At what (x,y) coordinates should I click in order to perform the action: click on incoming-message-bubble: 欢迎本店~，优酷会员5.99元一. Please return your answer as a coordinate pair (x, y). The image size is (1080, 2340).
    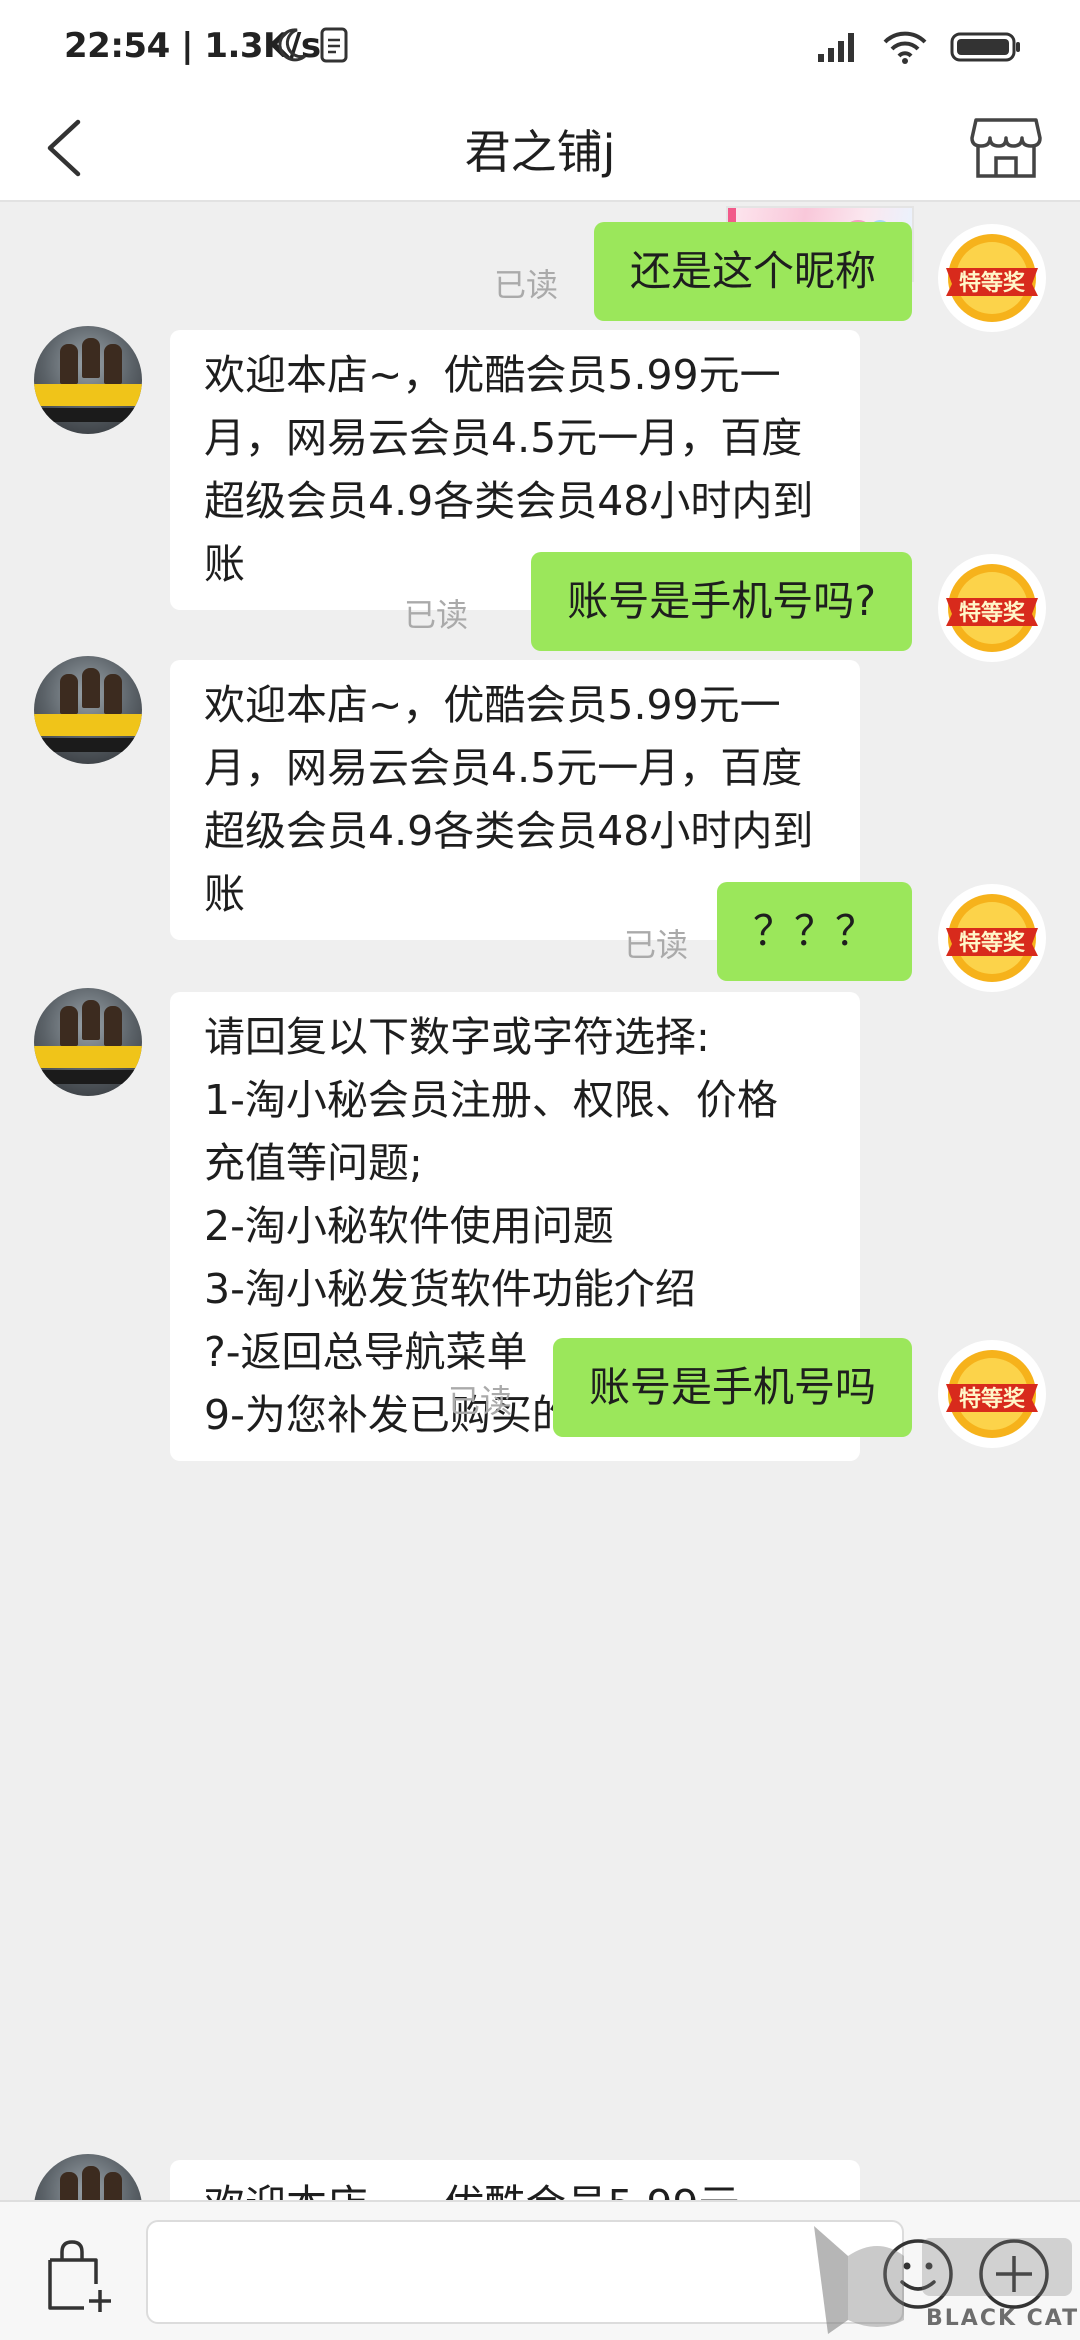
    Looking at the image, I should click on (515, 2180).